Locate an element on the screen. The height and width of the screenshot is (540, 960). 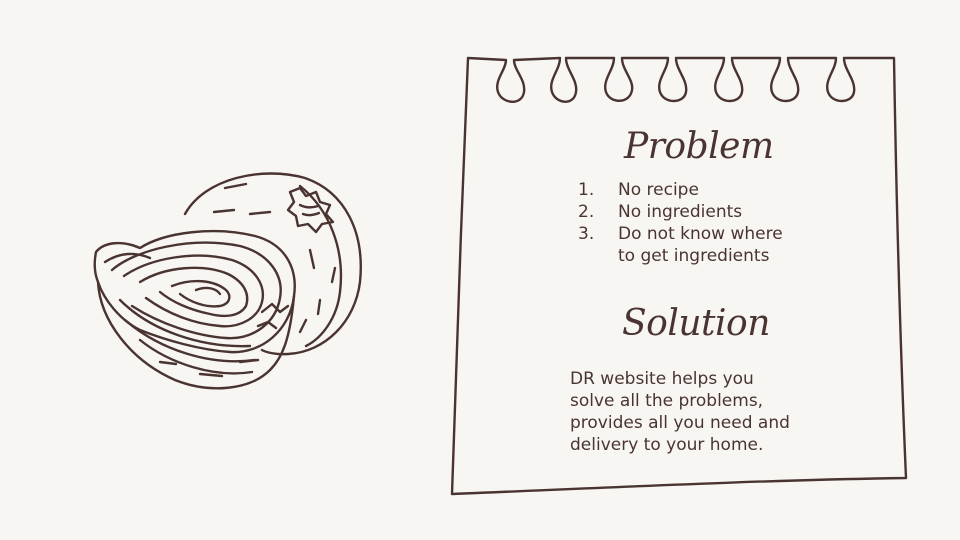
list-item-number: 1. is located at coordinates (586, 190).